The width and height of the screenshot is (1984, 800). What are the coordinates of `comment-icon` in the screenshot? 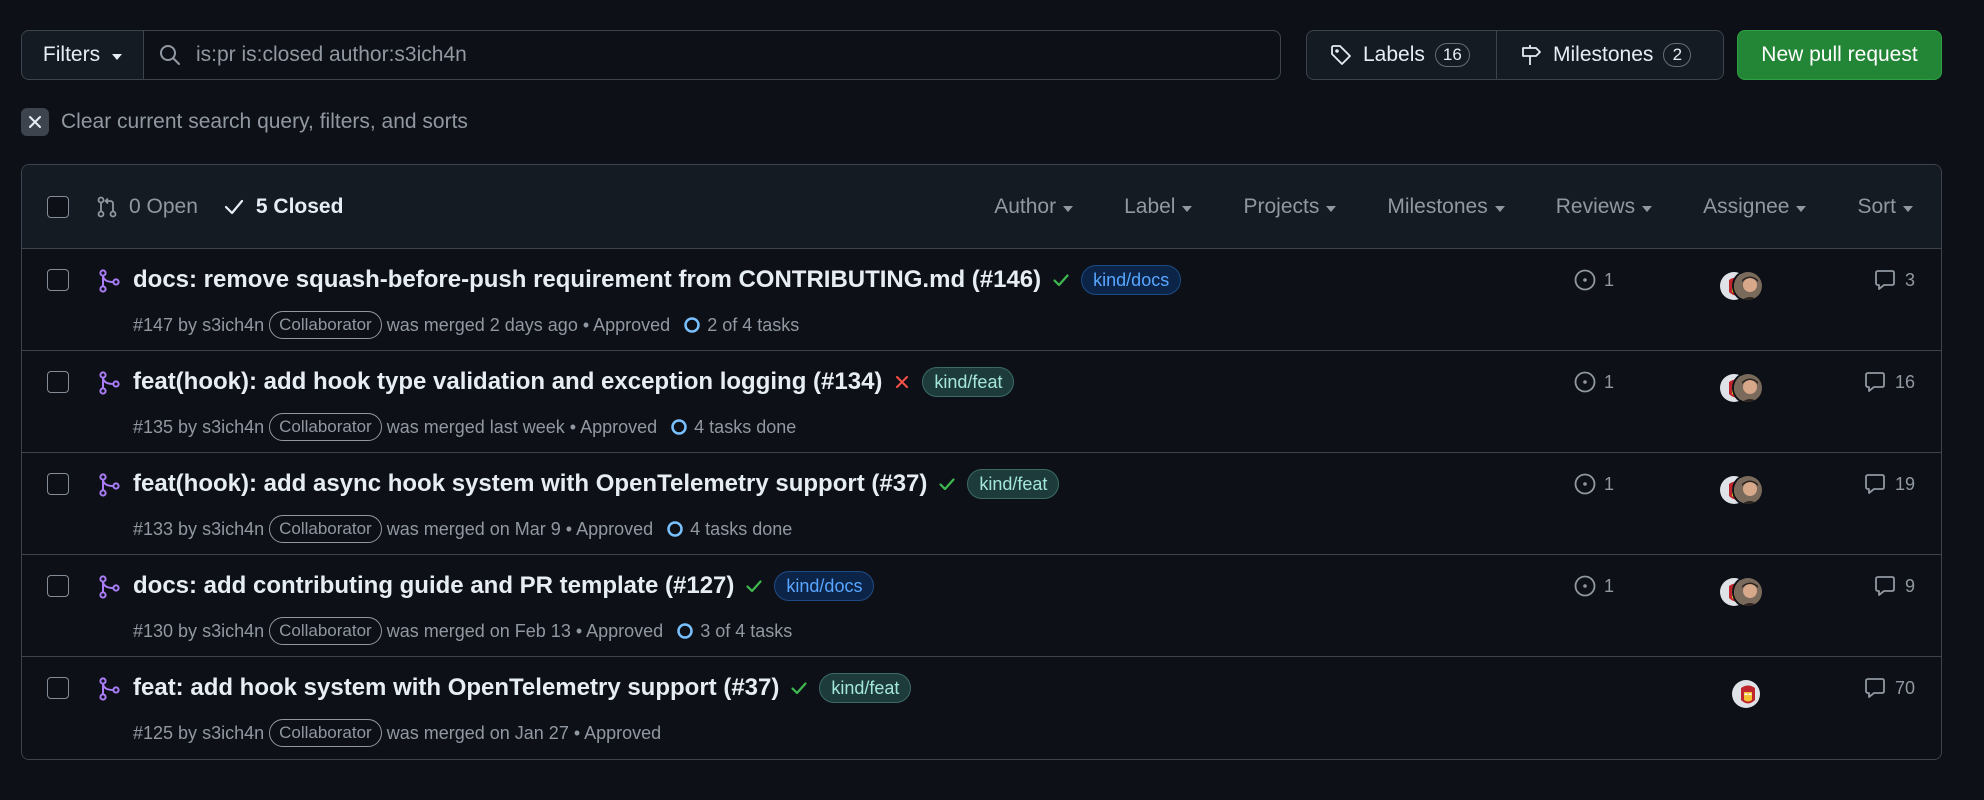 It's located at (1875, 688).